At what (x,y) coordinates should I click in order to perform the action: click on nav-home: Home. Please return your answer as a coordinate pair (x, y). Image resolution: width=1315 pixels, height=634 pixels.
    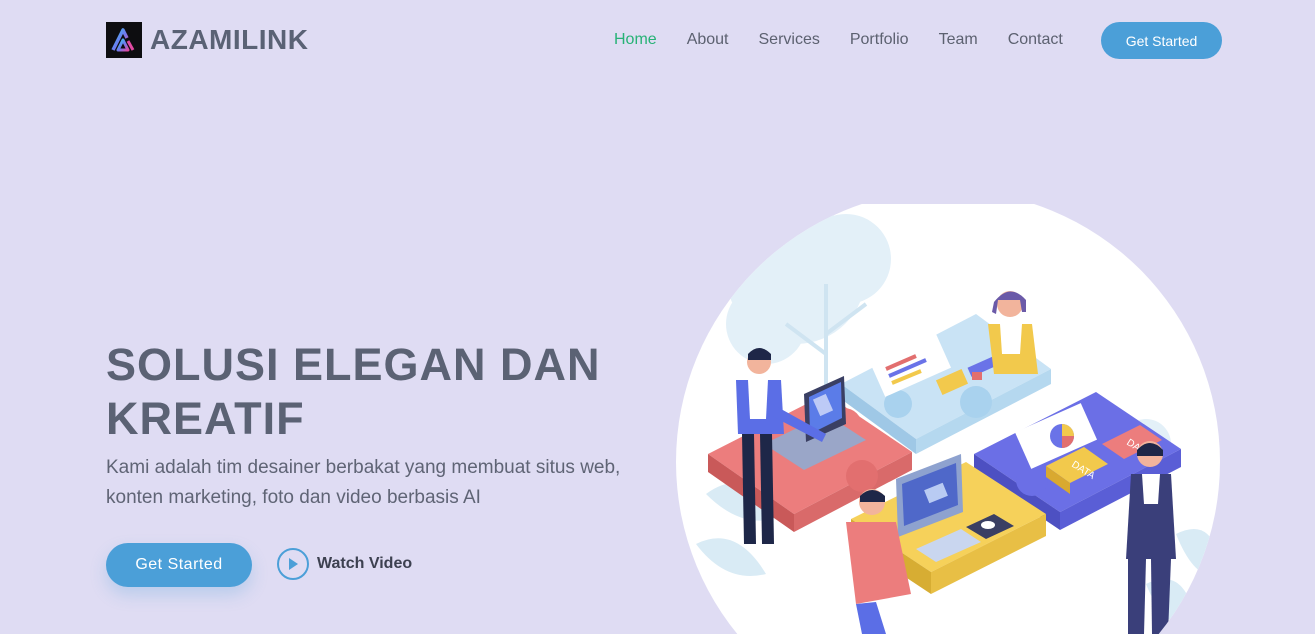
    Looking at the image, I should click on (635, 40).